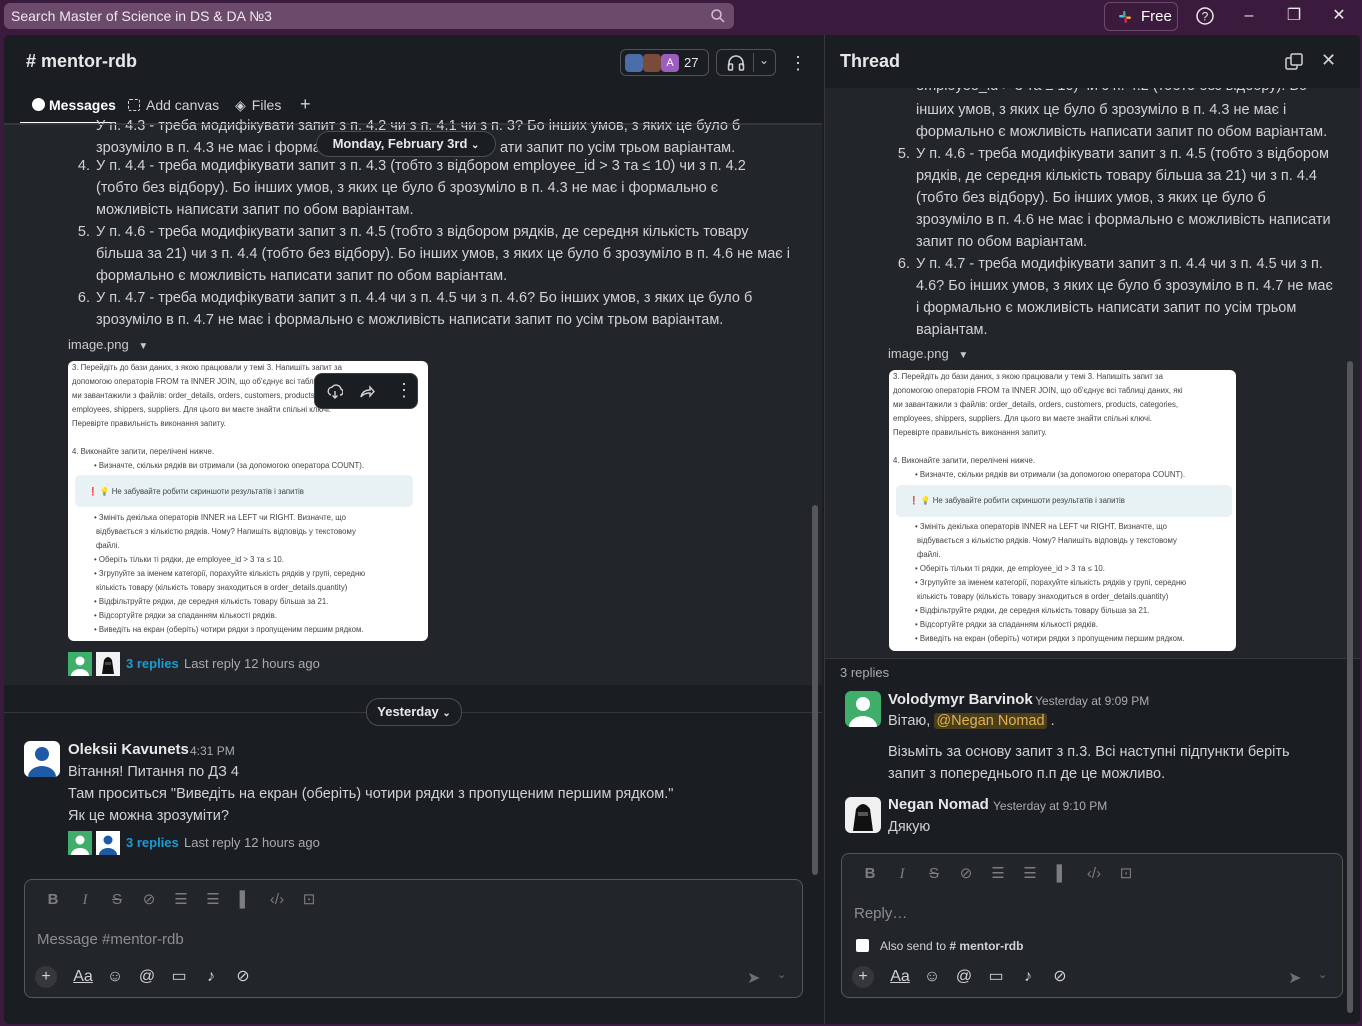  Describe the element at coordinates (335, 392) in the screenshot. I see `download-icon` at that location.